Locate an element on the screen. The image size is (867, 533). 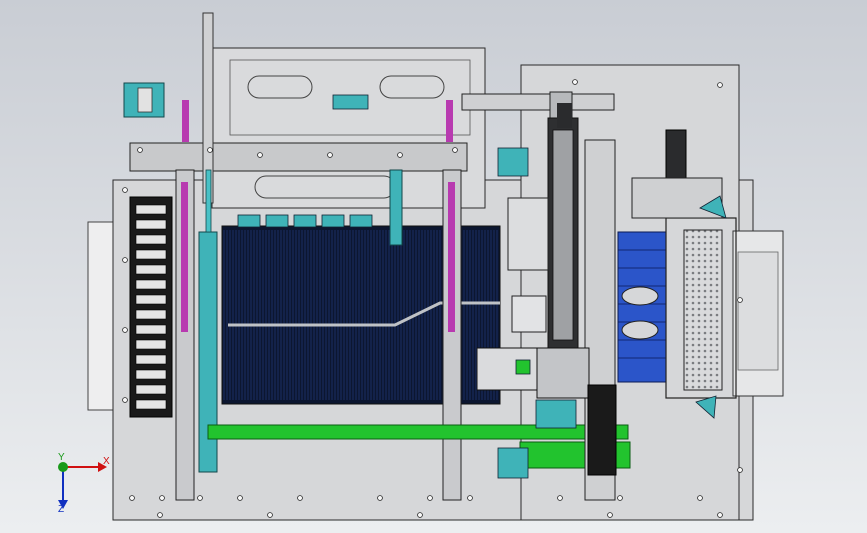
clamp is located at coordinates (529, 314).